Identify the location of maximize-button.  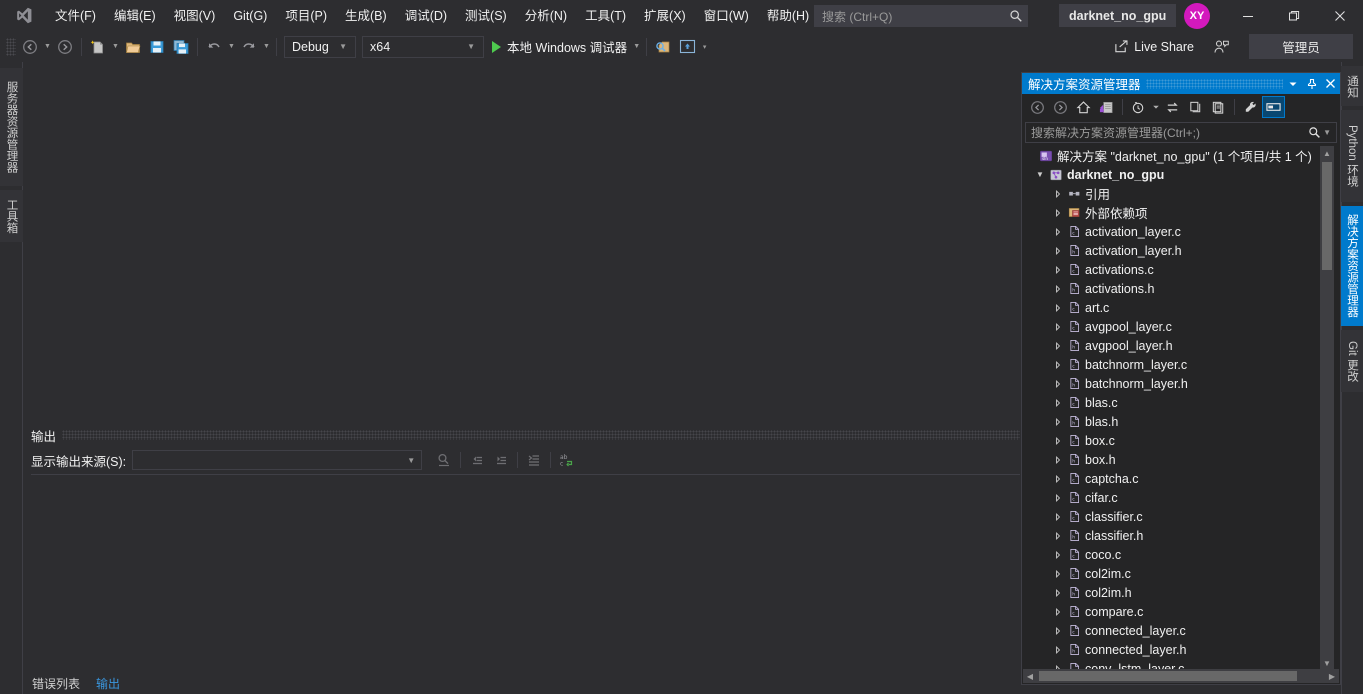
(1294, 15).